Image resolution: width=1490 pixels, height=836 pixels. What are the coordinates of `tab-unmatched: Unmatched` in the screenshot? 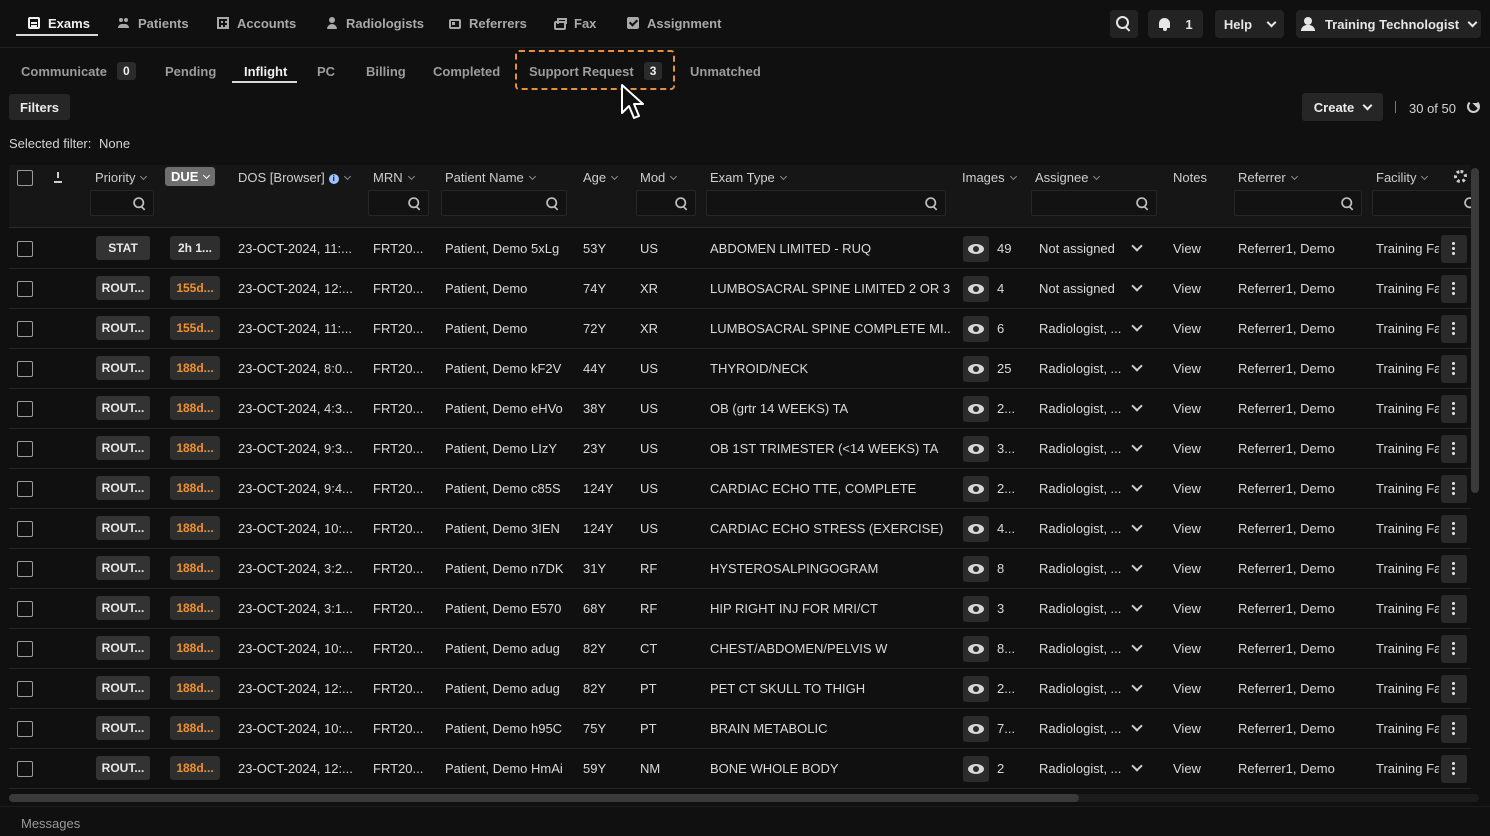 It's located at (725, 71).